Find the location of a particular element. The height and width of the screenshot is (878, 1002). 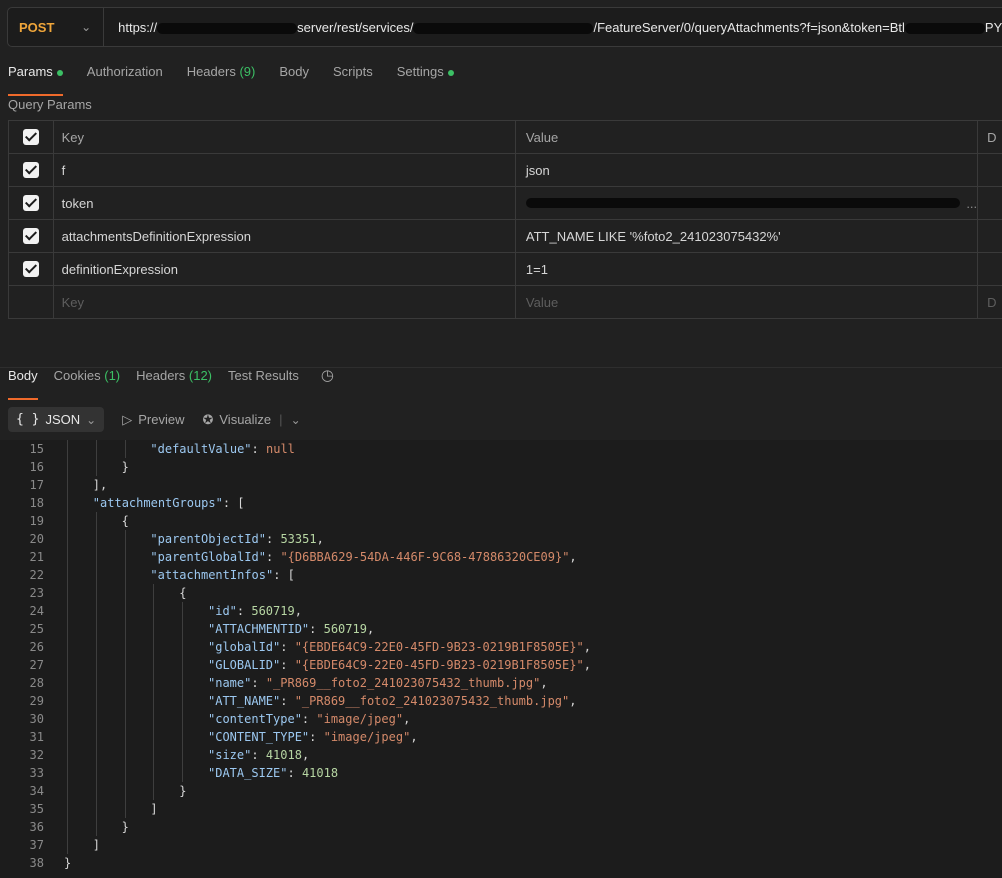

code-text: "DATA_SIZE": 41018 is located at coordinates (273, 773).